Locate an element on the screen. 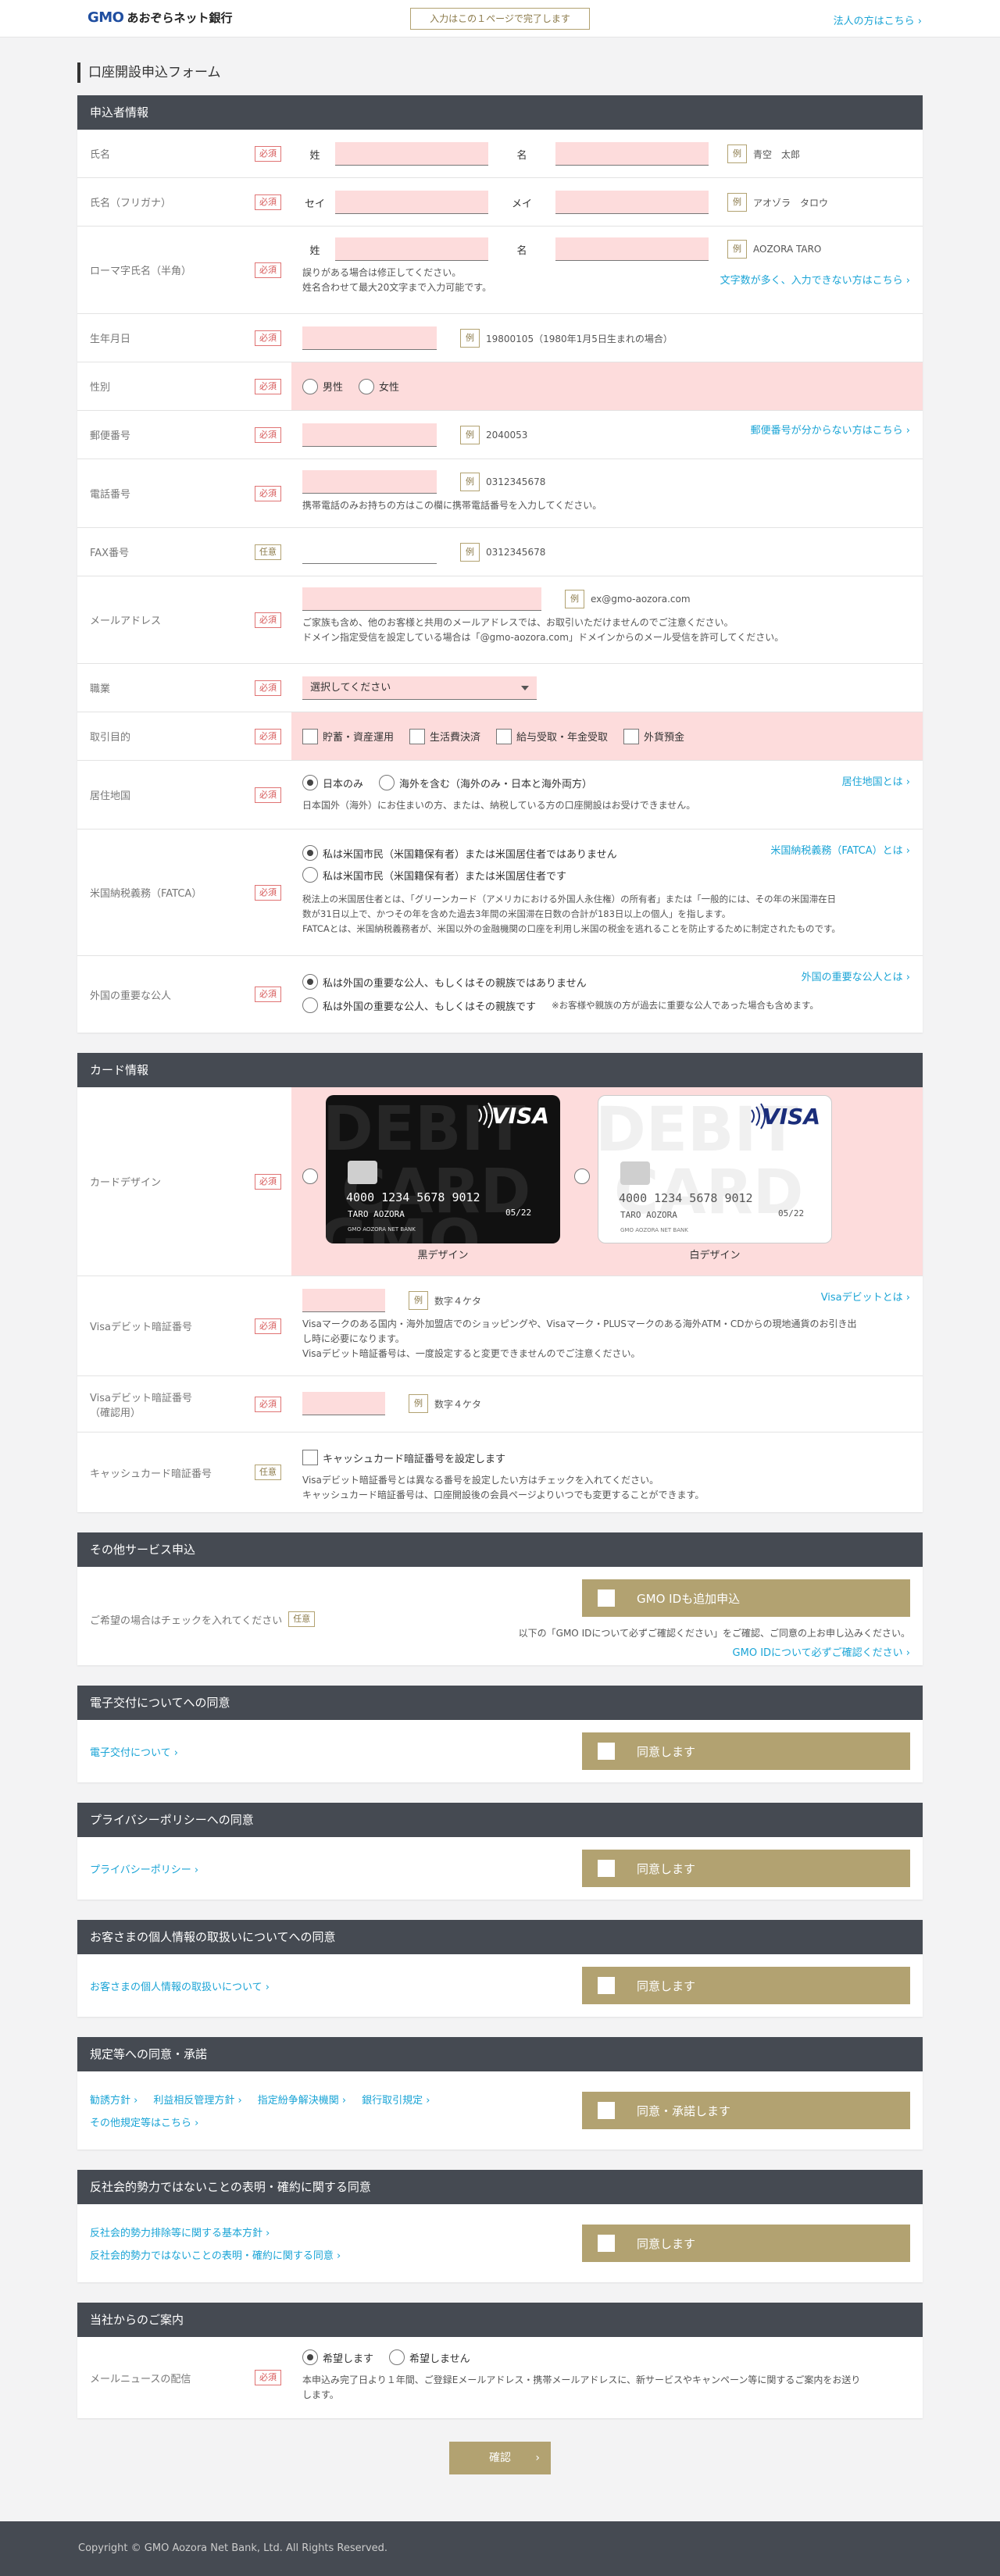  logo: GMO あおぞらネット銀行 is located at coordinates (160, 17).